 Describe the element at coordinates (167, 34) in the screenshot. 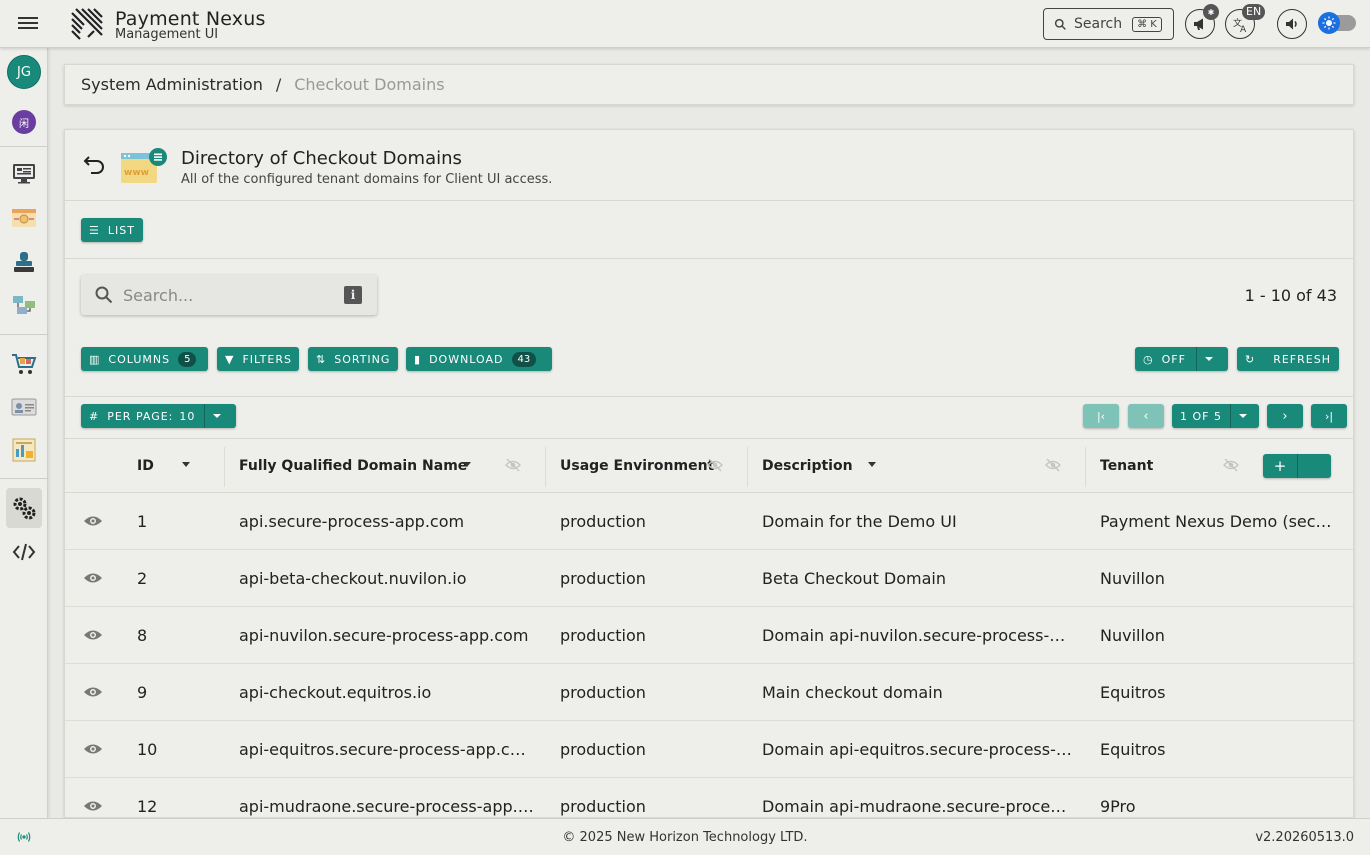

I see `app-subtitle: Management UI` at that location.